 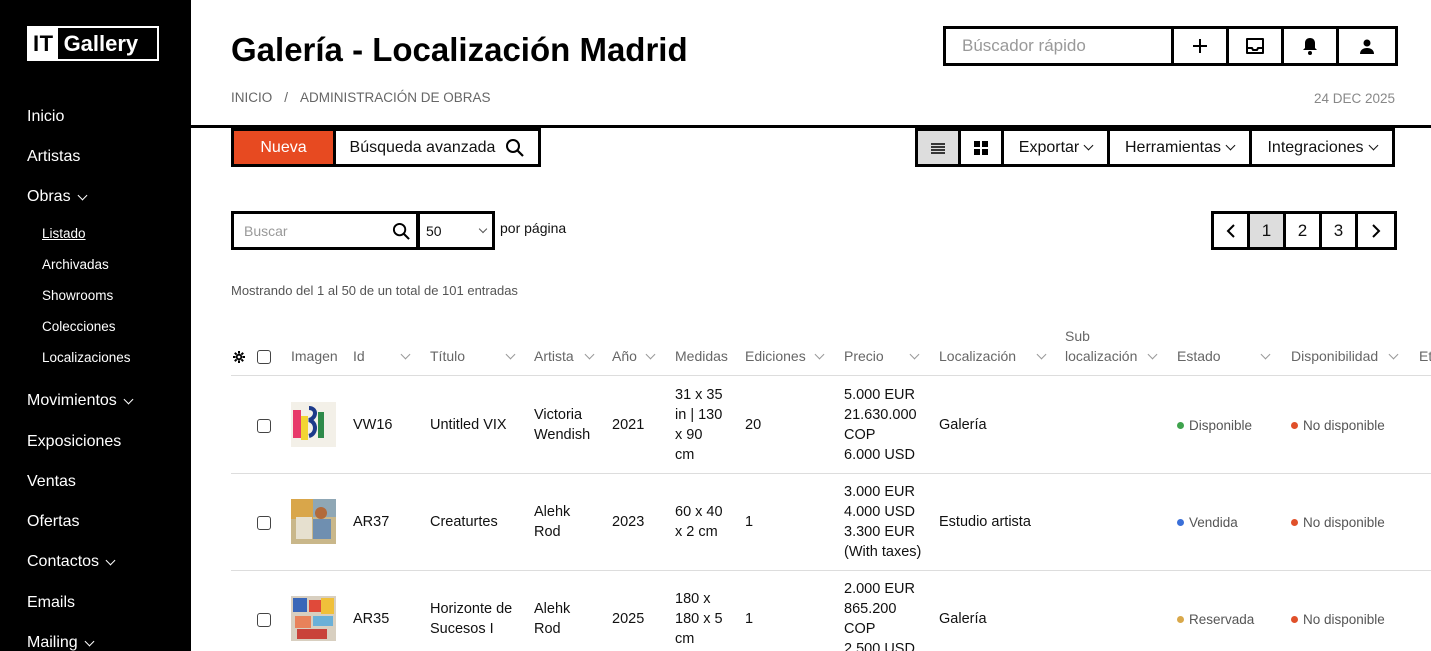 What do you see at coordinates (266, 230) in the screenshot?
I see `table-search-placeholder: Buscar` at bounding box center [266, 230].